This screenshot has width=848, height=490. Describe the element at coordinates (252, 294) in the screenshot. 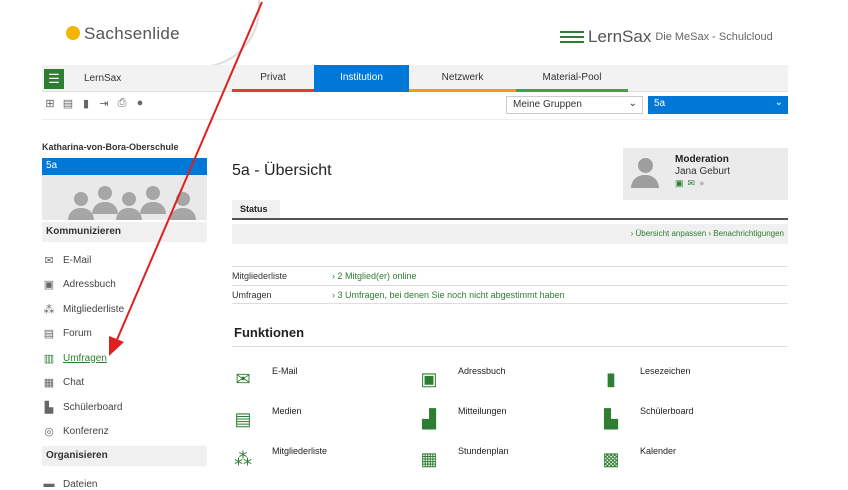

I see `info-key: Umfragen` at that location.